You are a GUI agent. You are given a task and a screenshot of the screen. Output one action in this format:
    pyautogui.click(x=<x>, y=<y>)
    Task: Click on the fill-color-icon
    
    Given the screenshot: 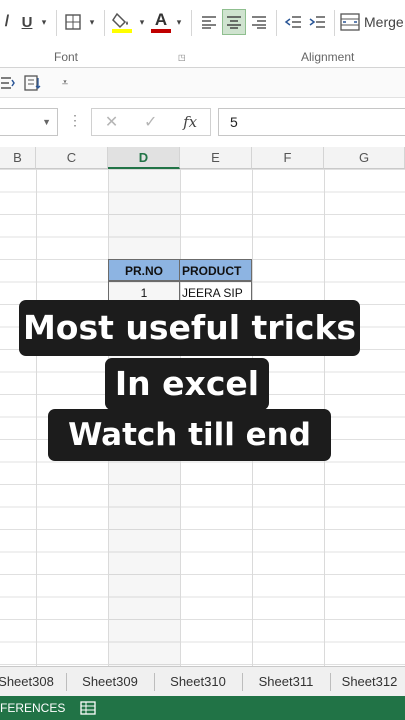 What is the action you would take?
    pyautogui.click(x=122, y=22)
    